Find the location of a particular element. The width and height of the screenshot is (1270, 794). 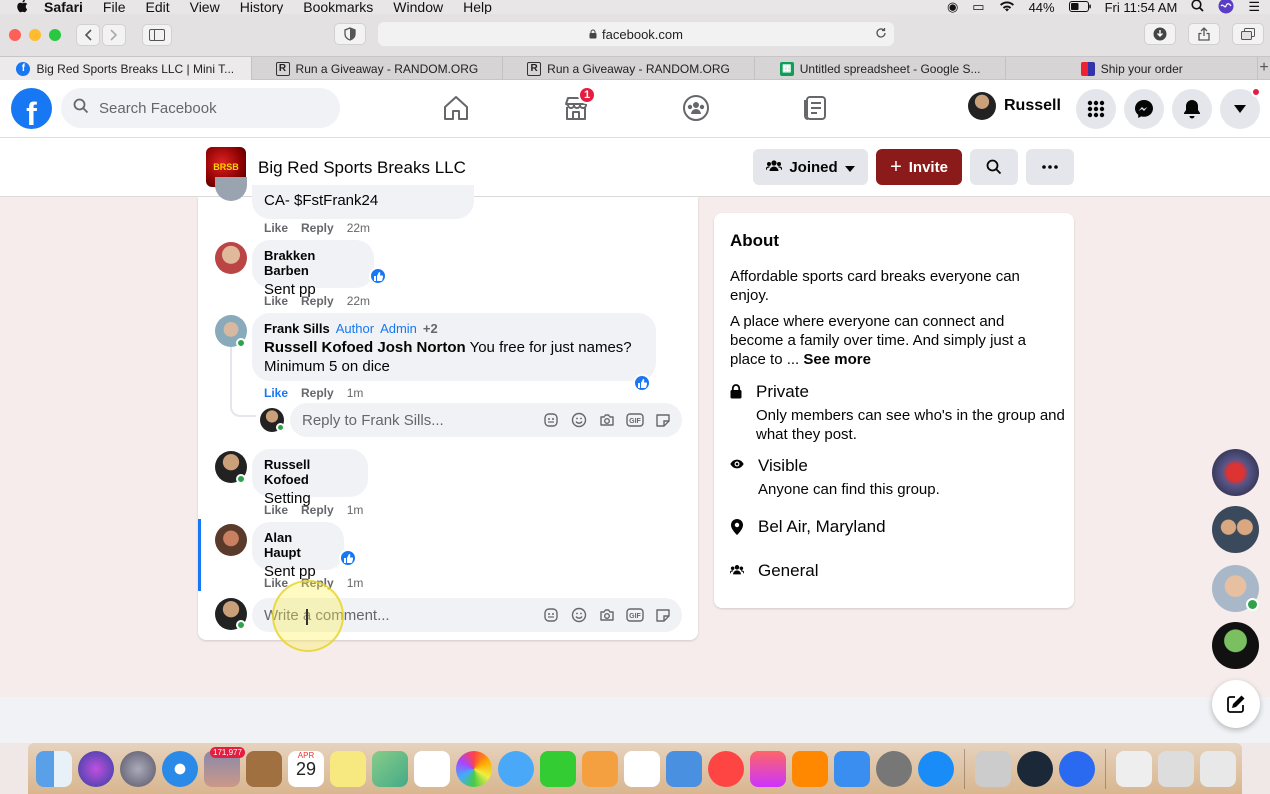

menu-window: Window is located at coordinates (418, 7).